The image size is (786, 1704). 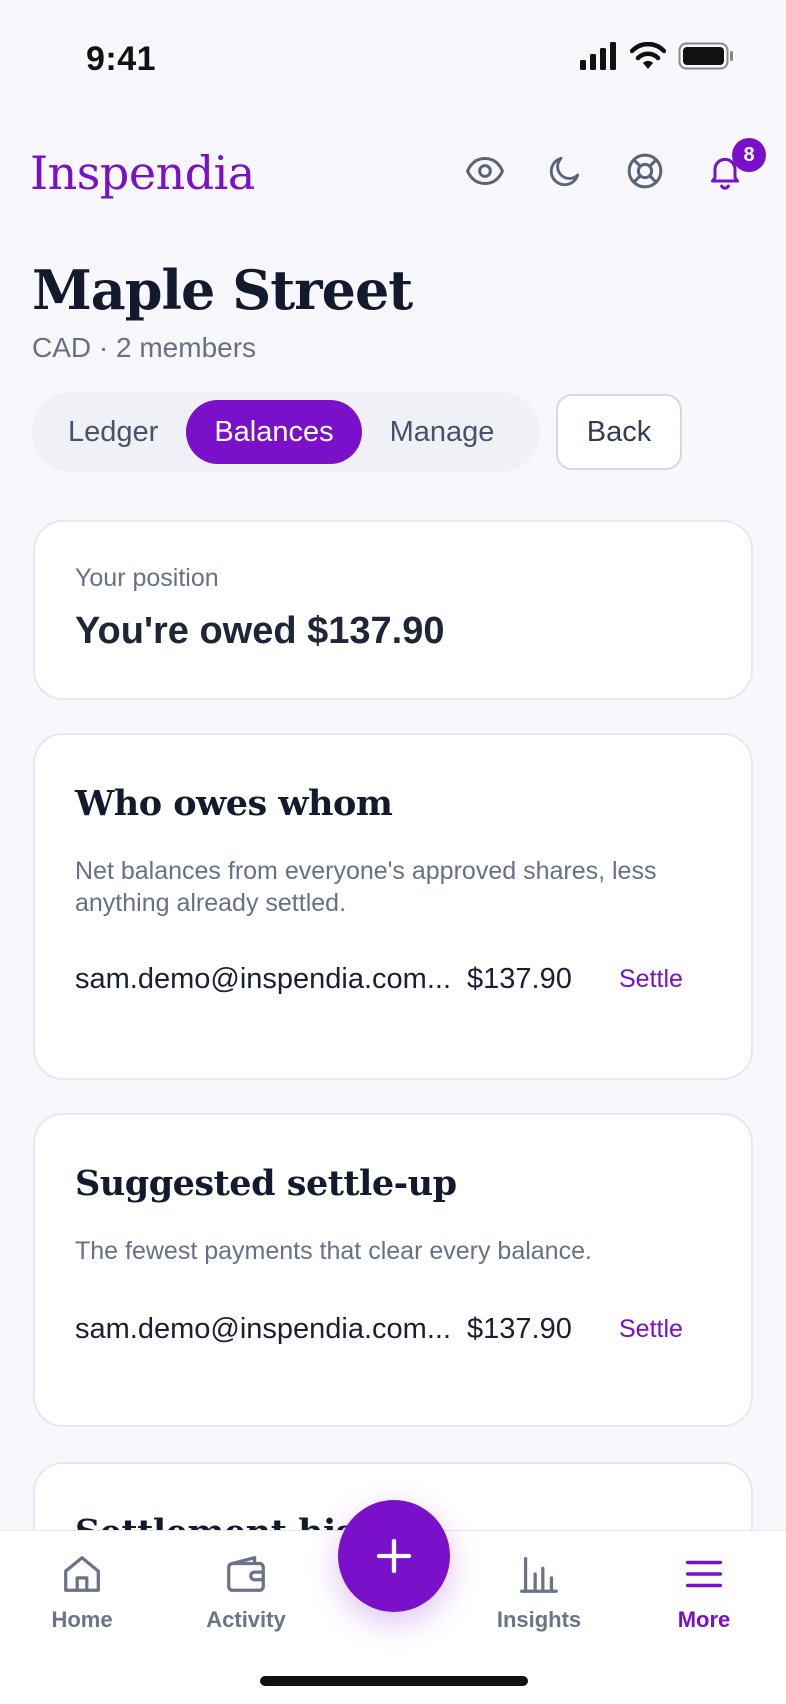 I want to click on settle-row: sam.demo@inspendia.com... $137.90 Settle, so click(x=395, y=1329).